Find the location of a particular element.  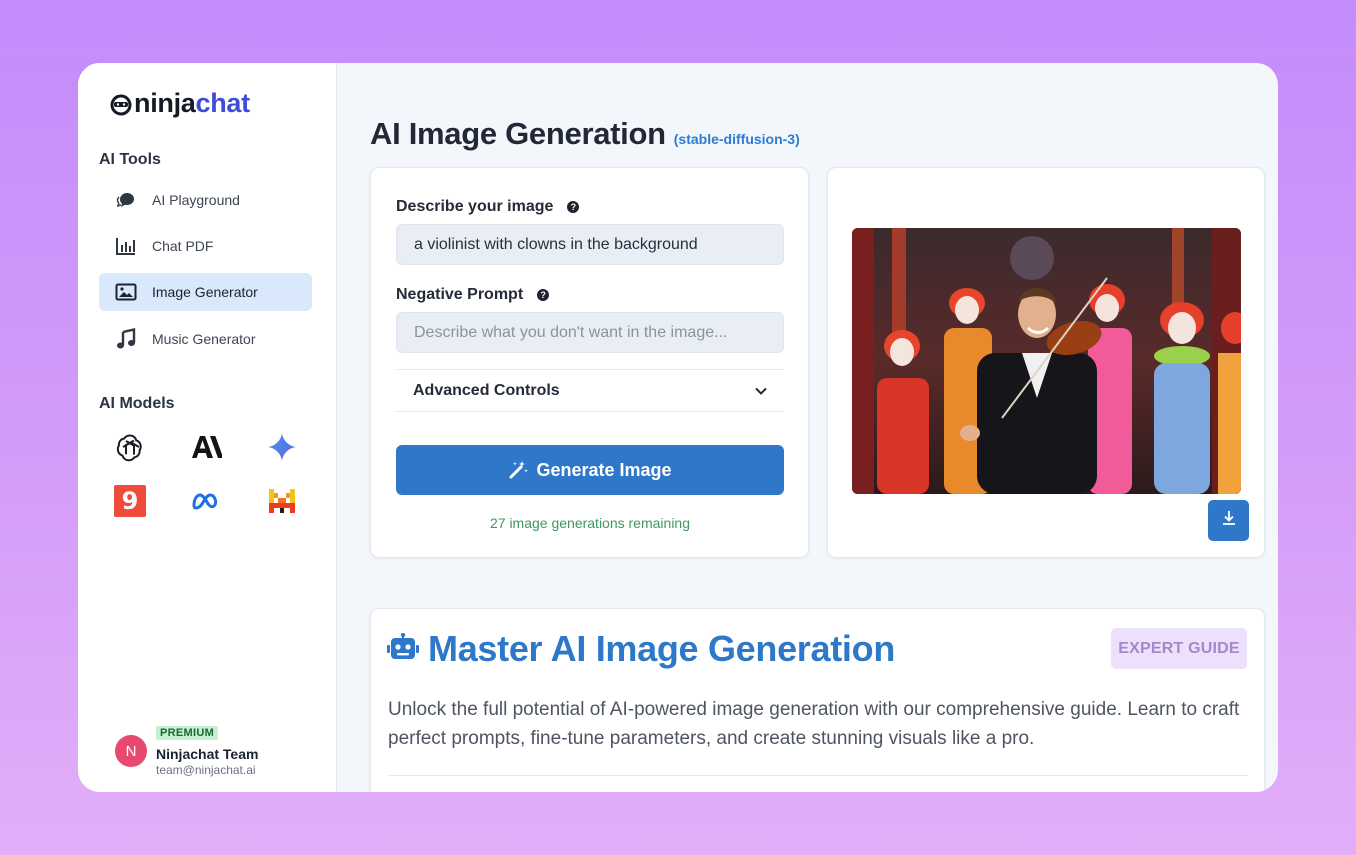

sidebar-item-music-generator: Music Generator is located at coordinates (205, 339).